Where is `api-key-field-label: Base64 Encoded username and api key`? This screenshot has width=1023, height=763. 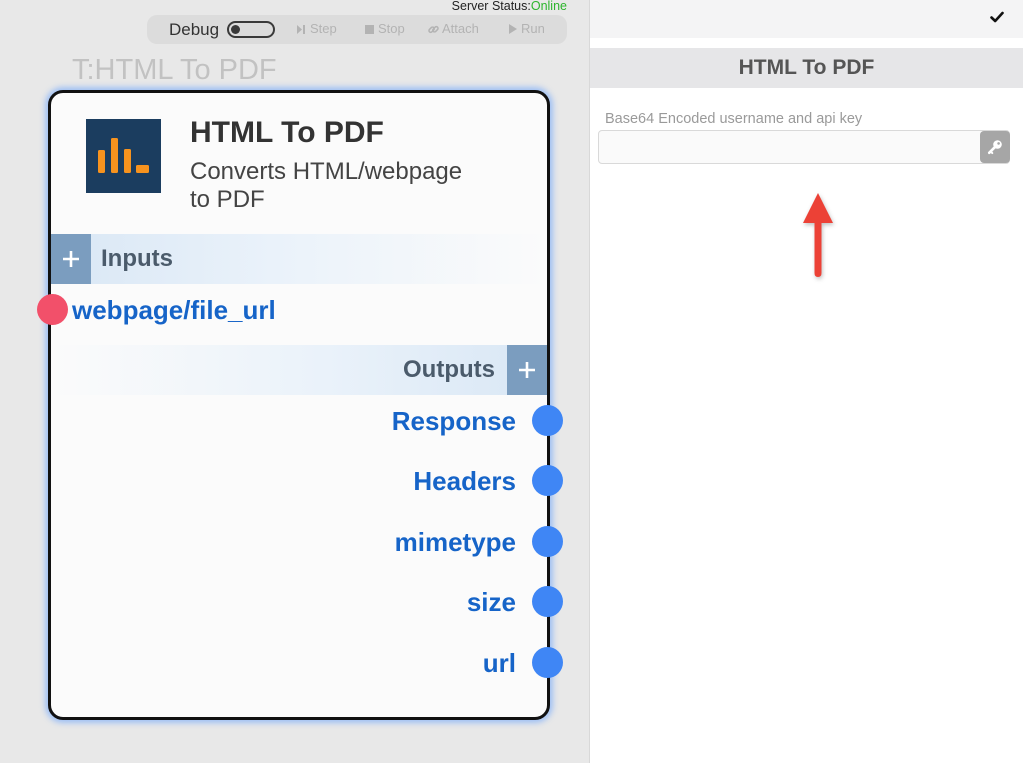 api-key-field-label: Base64 Encoded username and api key is located at coordinates (734, 119).